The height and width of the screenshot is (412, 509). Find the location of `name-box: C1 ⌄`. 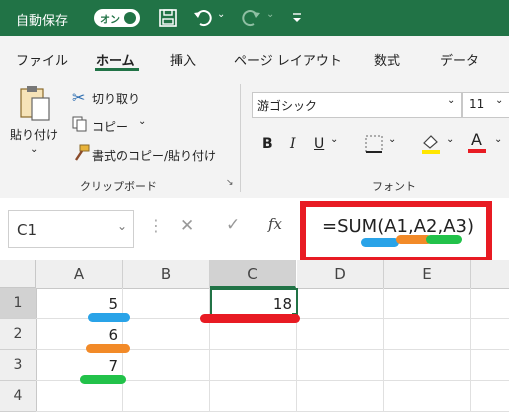

name-box: C1 ⌄ is located at coordinates (71, 229).